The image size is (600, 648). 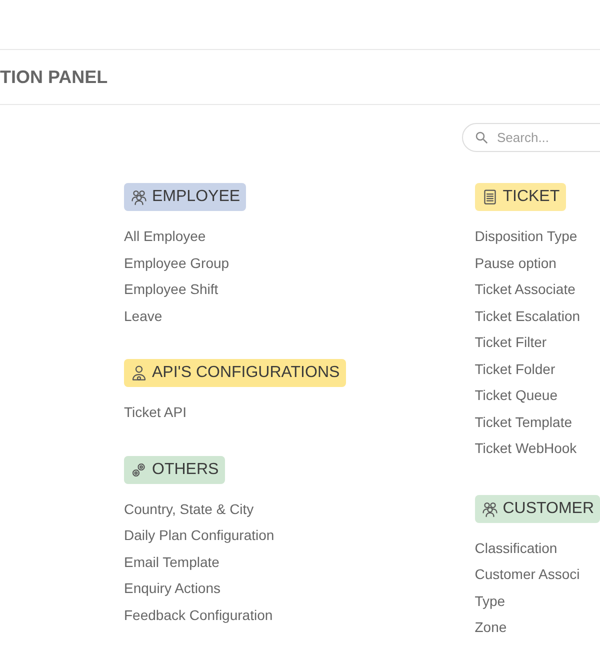 What do you see at coordinates (196, 197) in the screenshot?
I see `section-title: EMPLOYEE` at bounding box center [196, 197].